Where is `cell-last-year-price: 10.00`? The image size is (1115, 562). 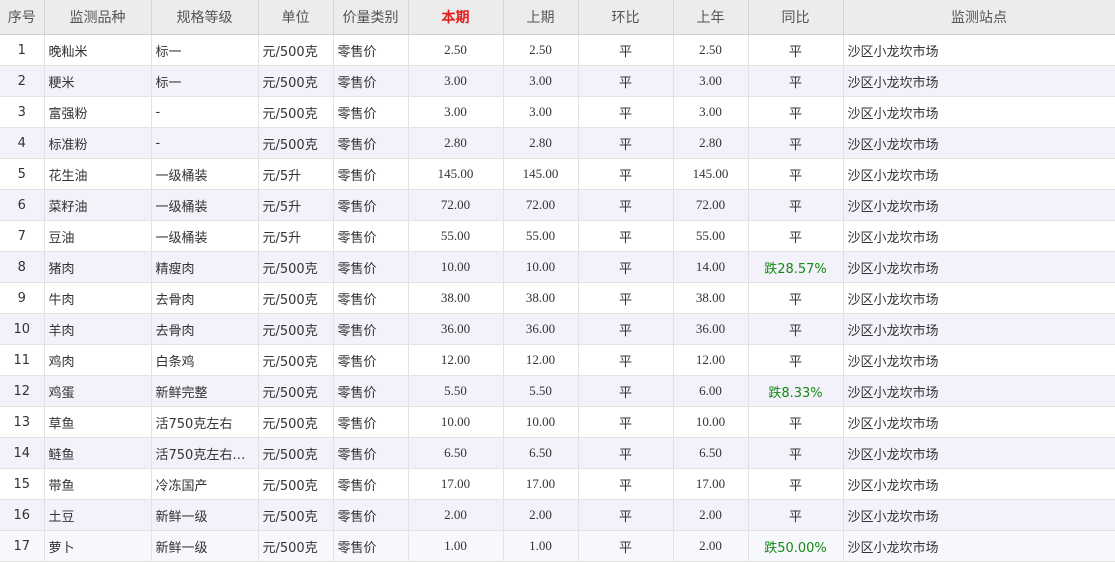
cell-last-year-price: 10.00 is located at coordinates (711, 422).